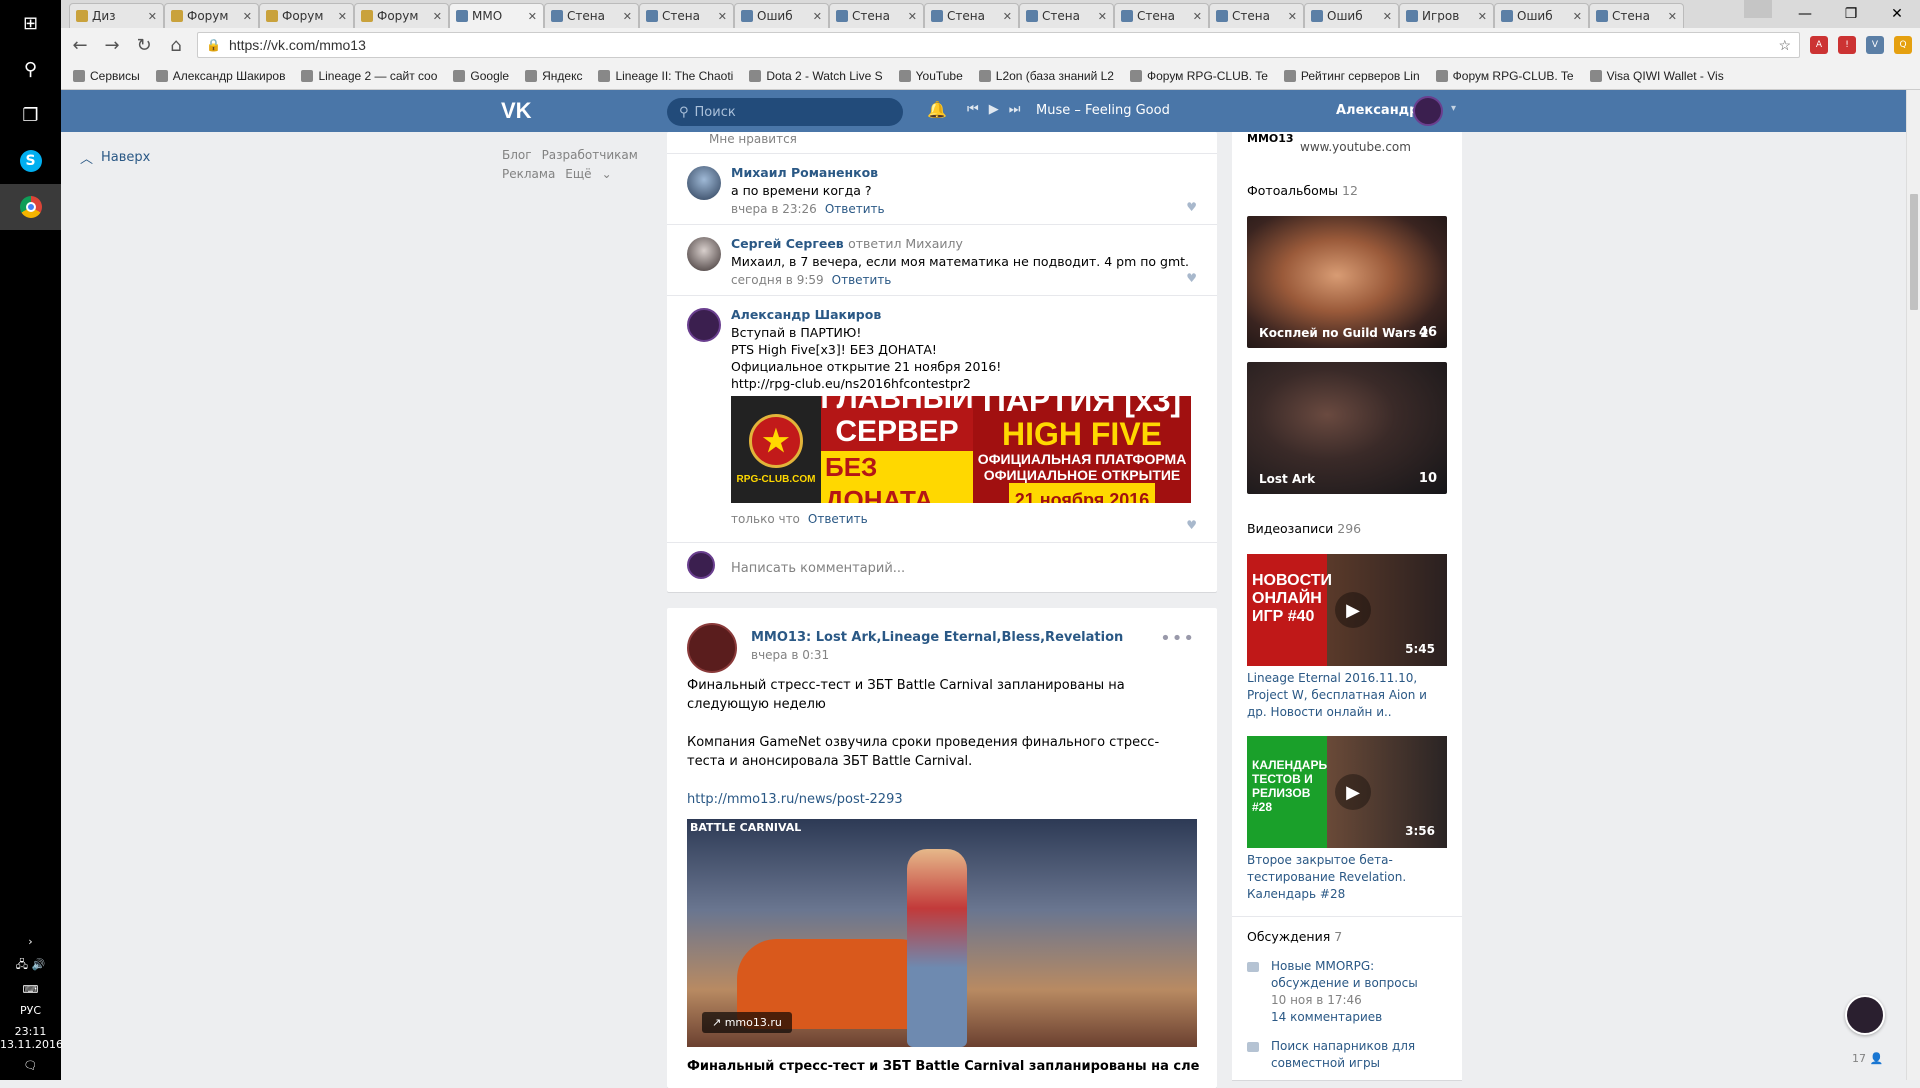 The width and height of the screenshot is (1920, 1088). Describe the element at coordinates (1355, 147) in the screenshot. I see `top-link: www.youtube.com` at that location.